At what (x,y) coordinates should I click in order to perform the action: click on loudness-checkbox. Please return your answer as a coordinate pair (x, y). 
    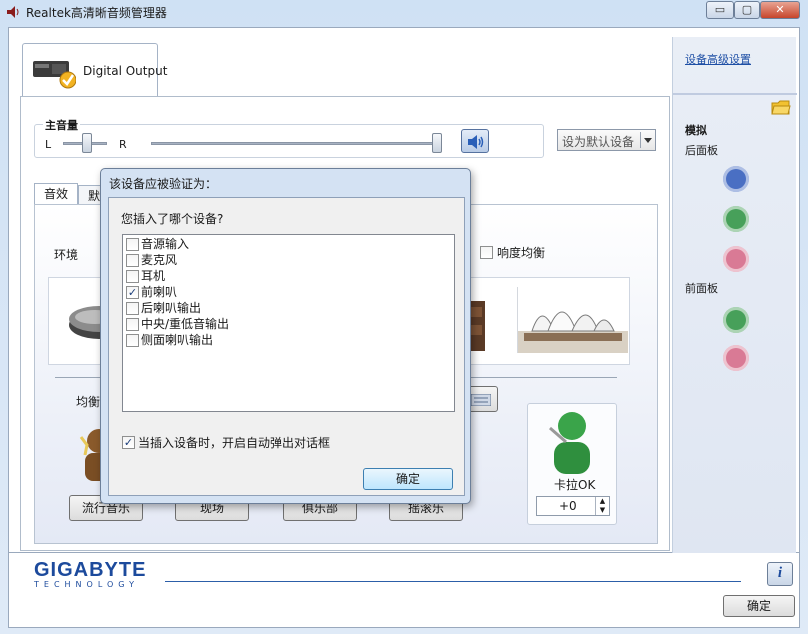
    Looking at the image, I should click on (486, 252).